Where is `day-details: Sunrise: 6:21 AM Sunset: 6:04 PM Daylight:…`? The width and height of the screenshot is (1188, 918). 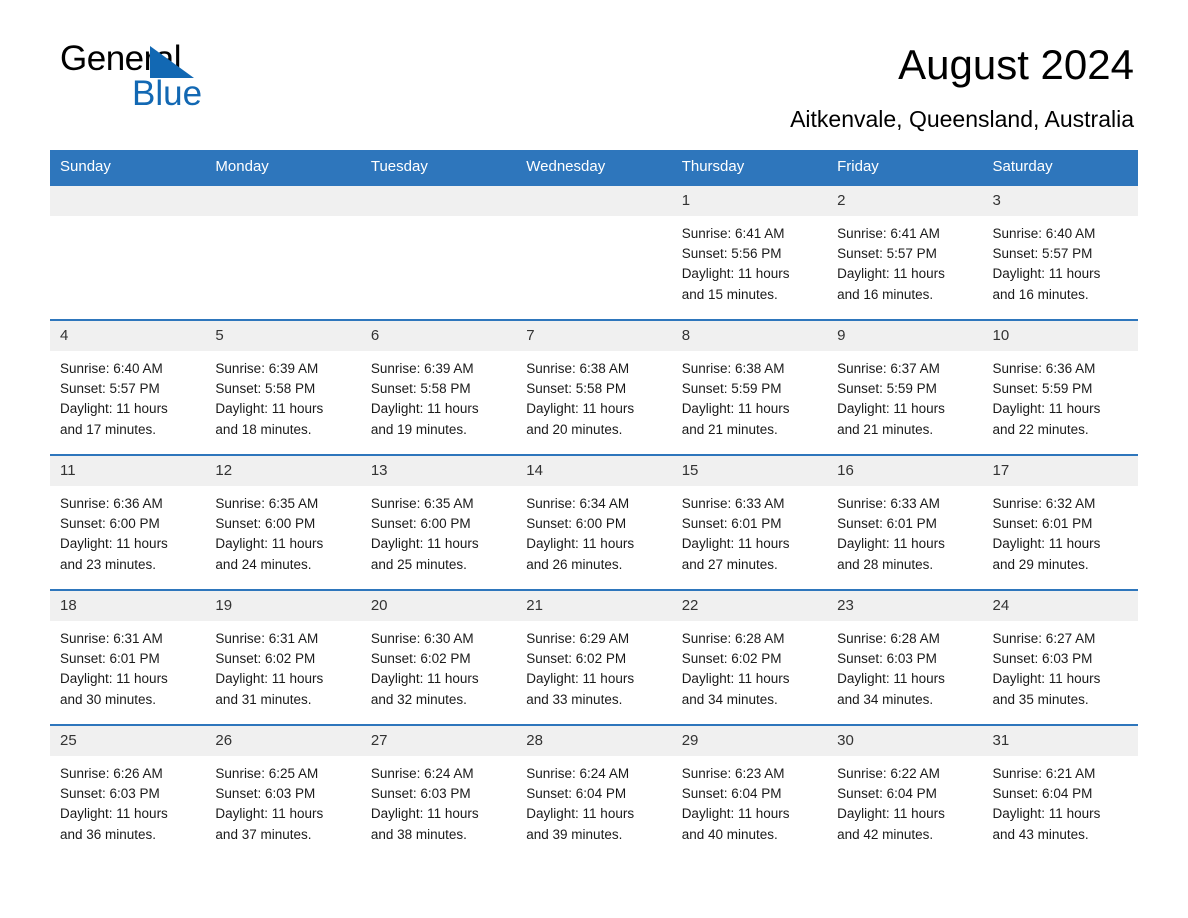 day-details: Sunrise: 6:21 AM Sunset: 6:04 PM Daylight:… is located at coordinates (1060, 800).